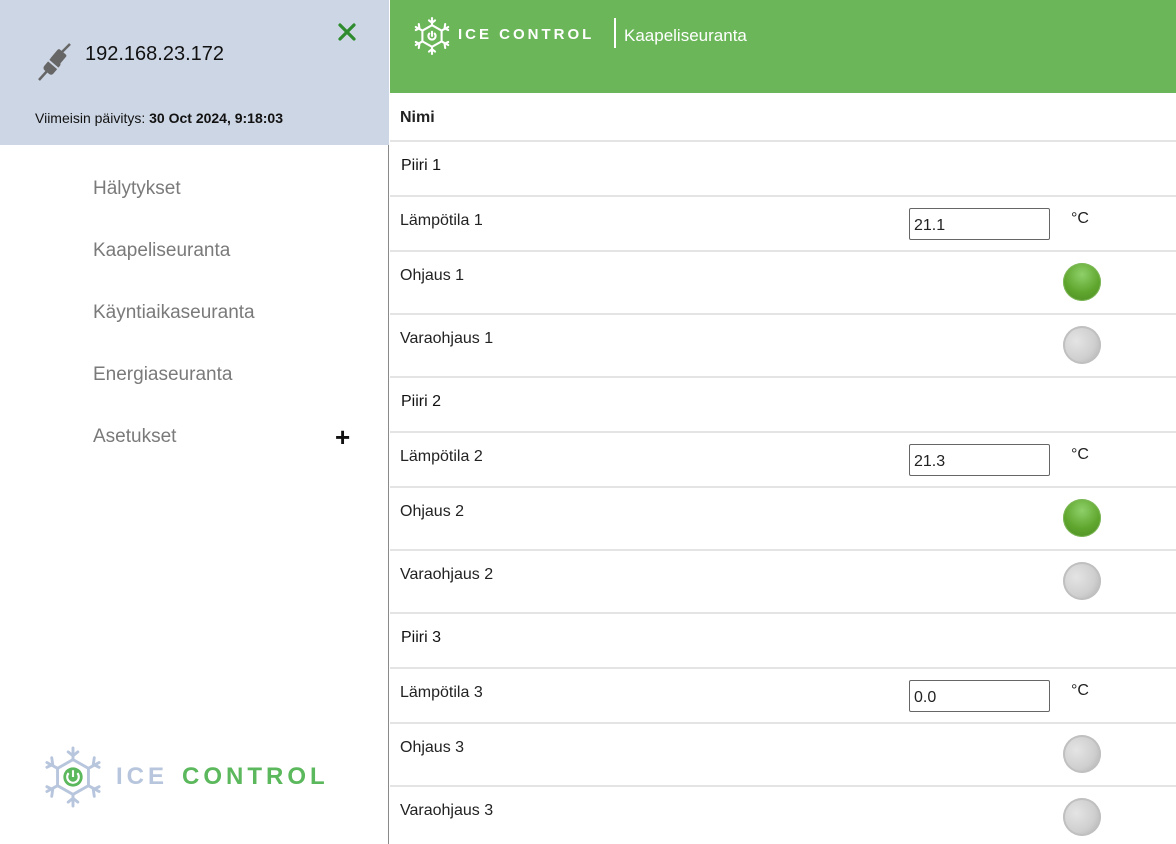  I want to click on control-label: Ohjaus 1, so click(432, 275).